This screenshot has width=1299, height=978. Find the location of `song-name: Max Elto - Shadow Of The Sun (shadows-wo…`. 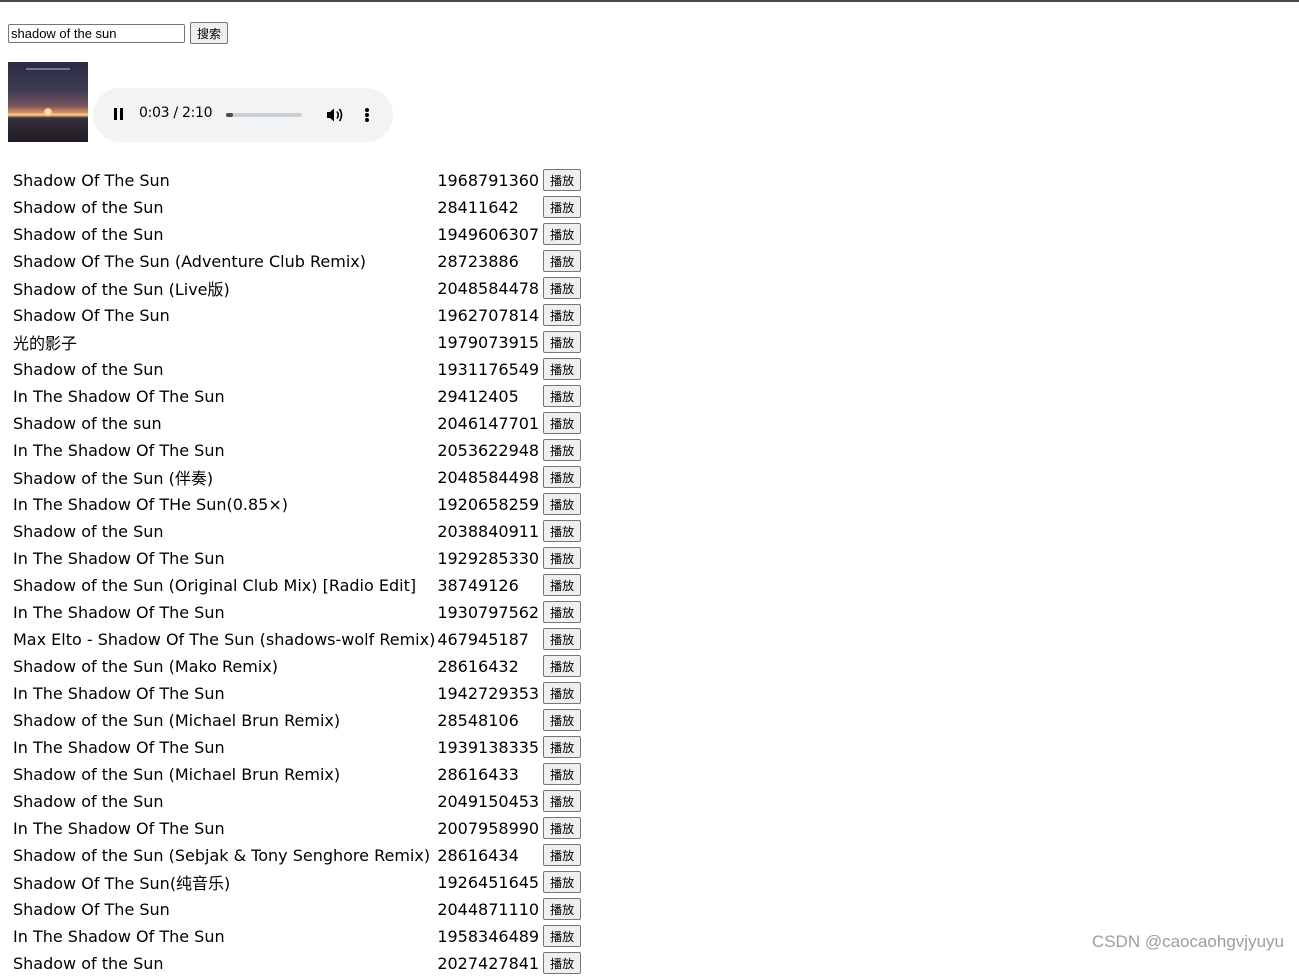

song-name: Max Elto - Shadow Of The Sun (shadows-wo… is located at coordinates (224, 639).